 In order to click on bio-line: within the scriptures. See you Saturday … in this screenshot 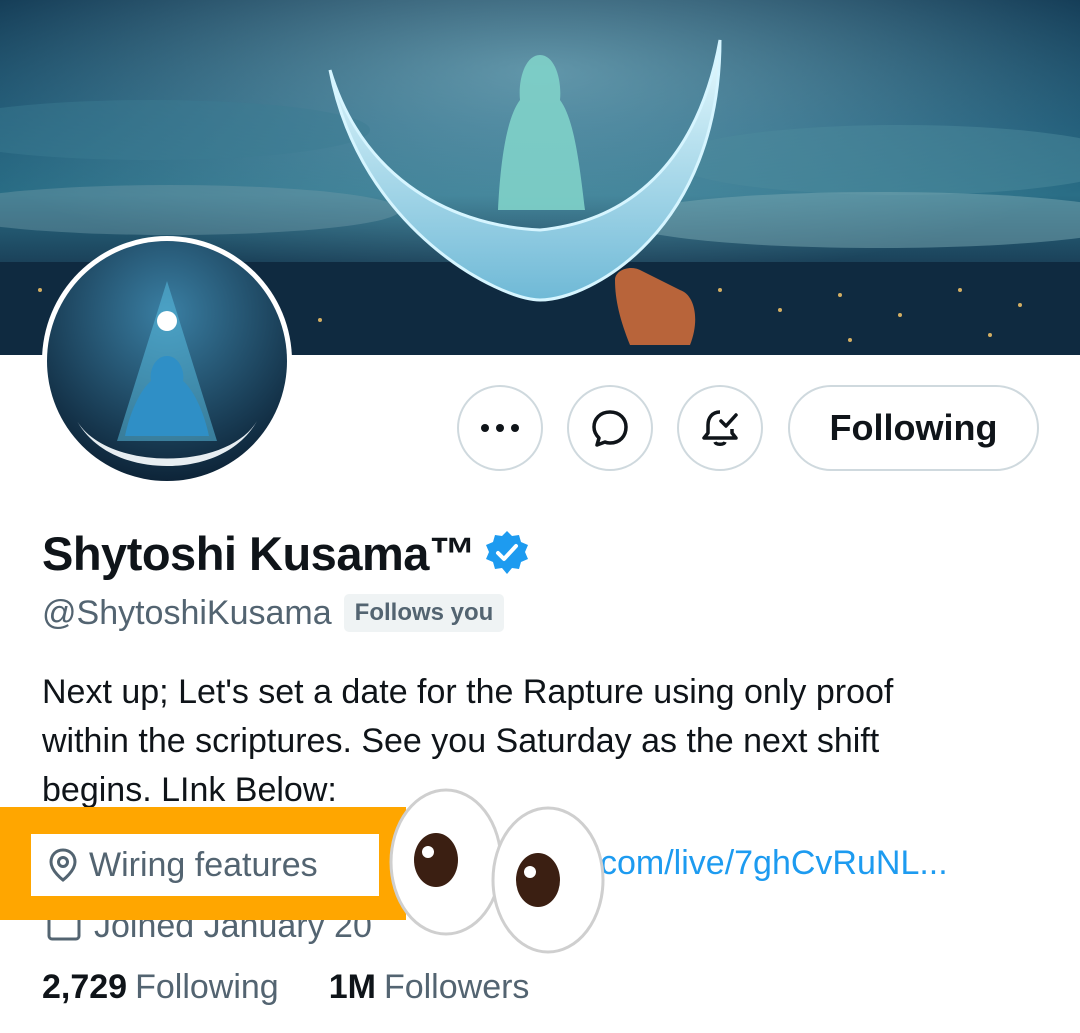, I will do `click(461, 741)`.